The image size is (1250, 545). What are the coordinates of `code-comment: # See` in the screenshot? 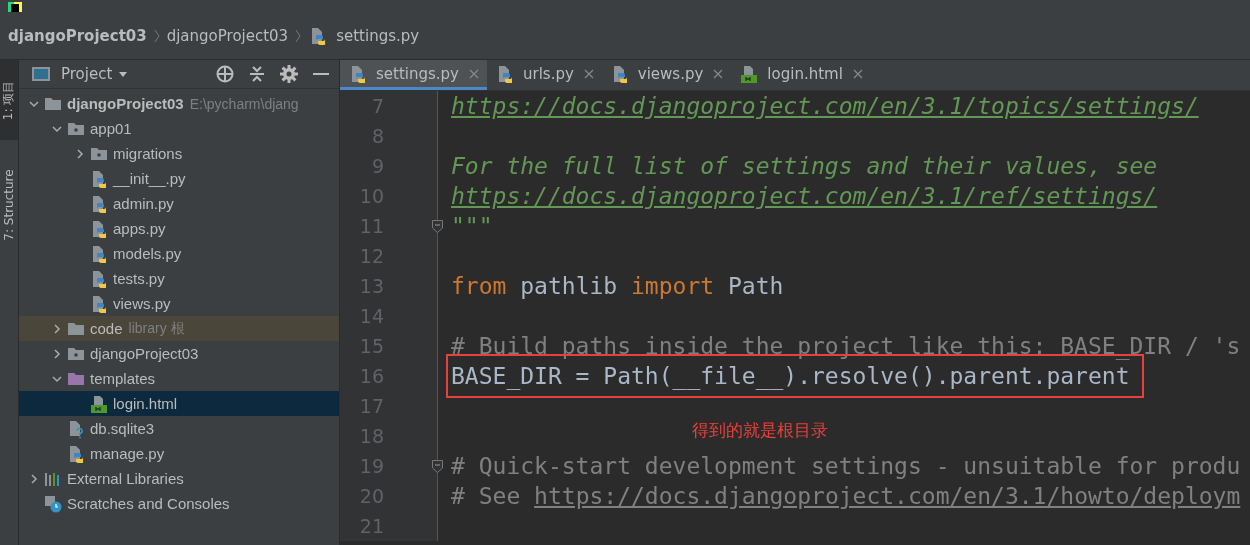 It's located at (486, 496).